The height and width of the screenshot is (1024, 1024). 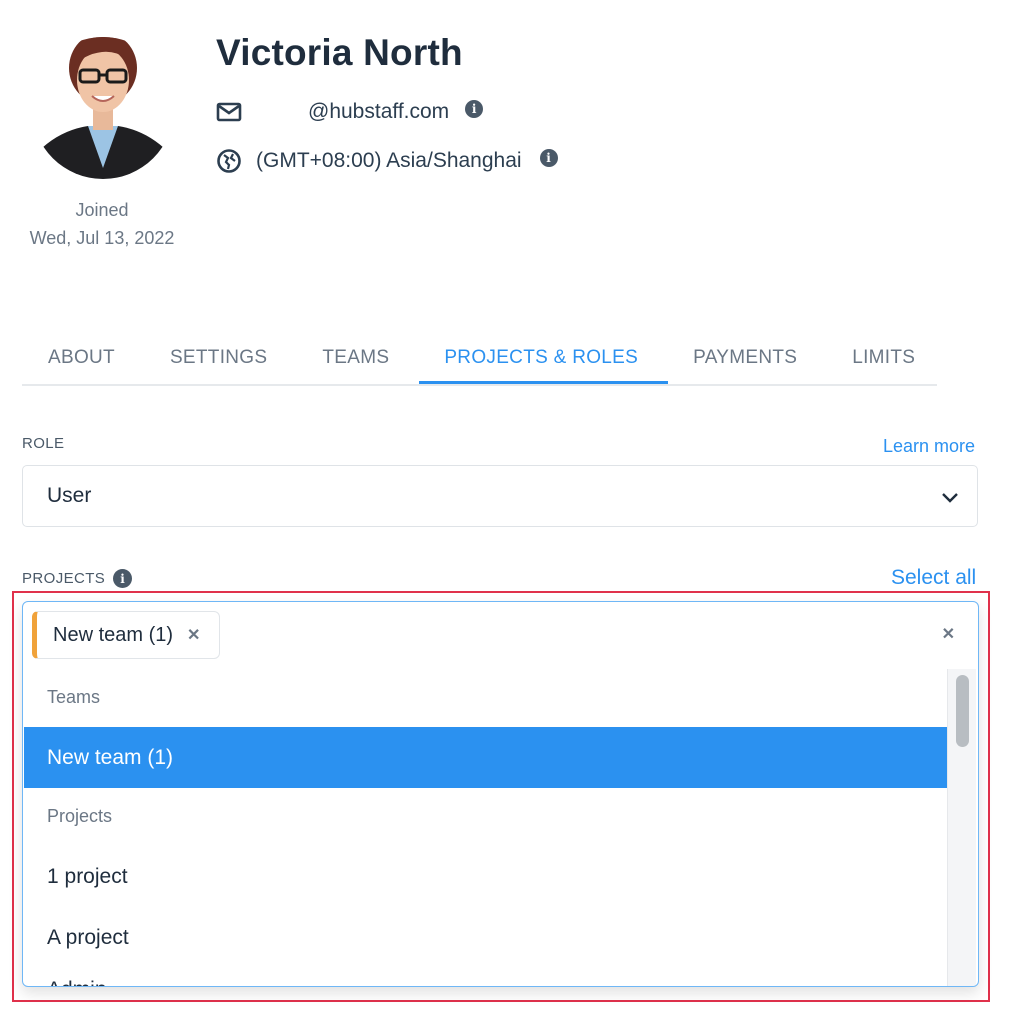 What do you see at coordinates (102, 210) in the screenshot?
I see `joined-label: Joined` at bounding box center [102, 210].